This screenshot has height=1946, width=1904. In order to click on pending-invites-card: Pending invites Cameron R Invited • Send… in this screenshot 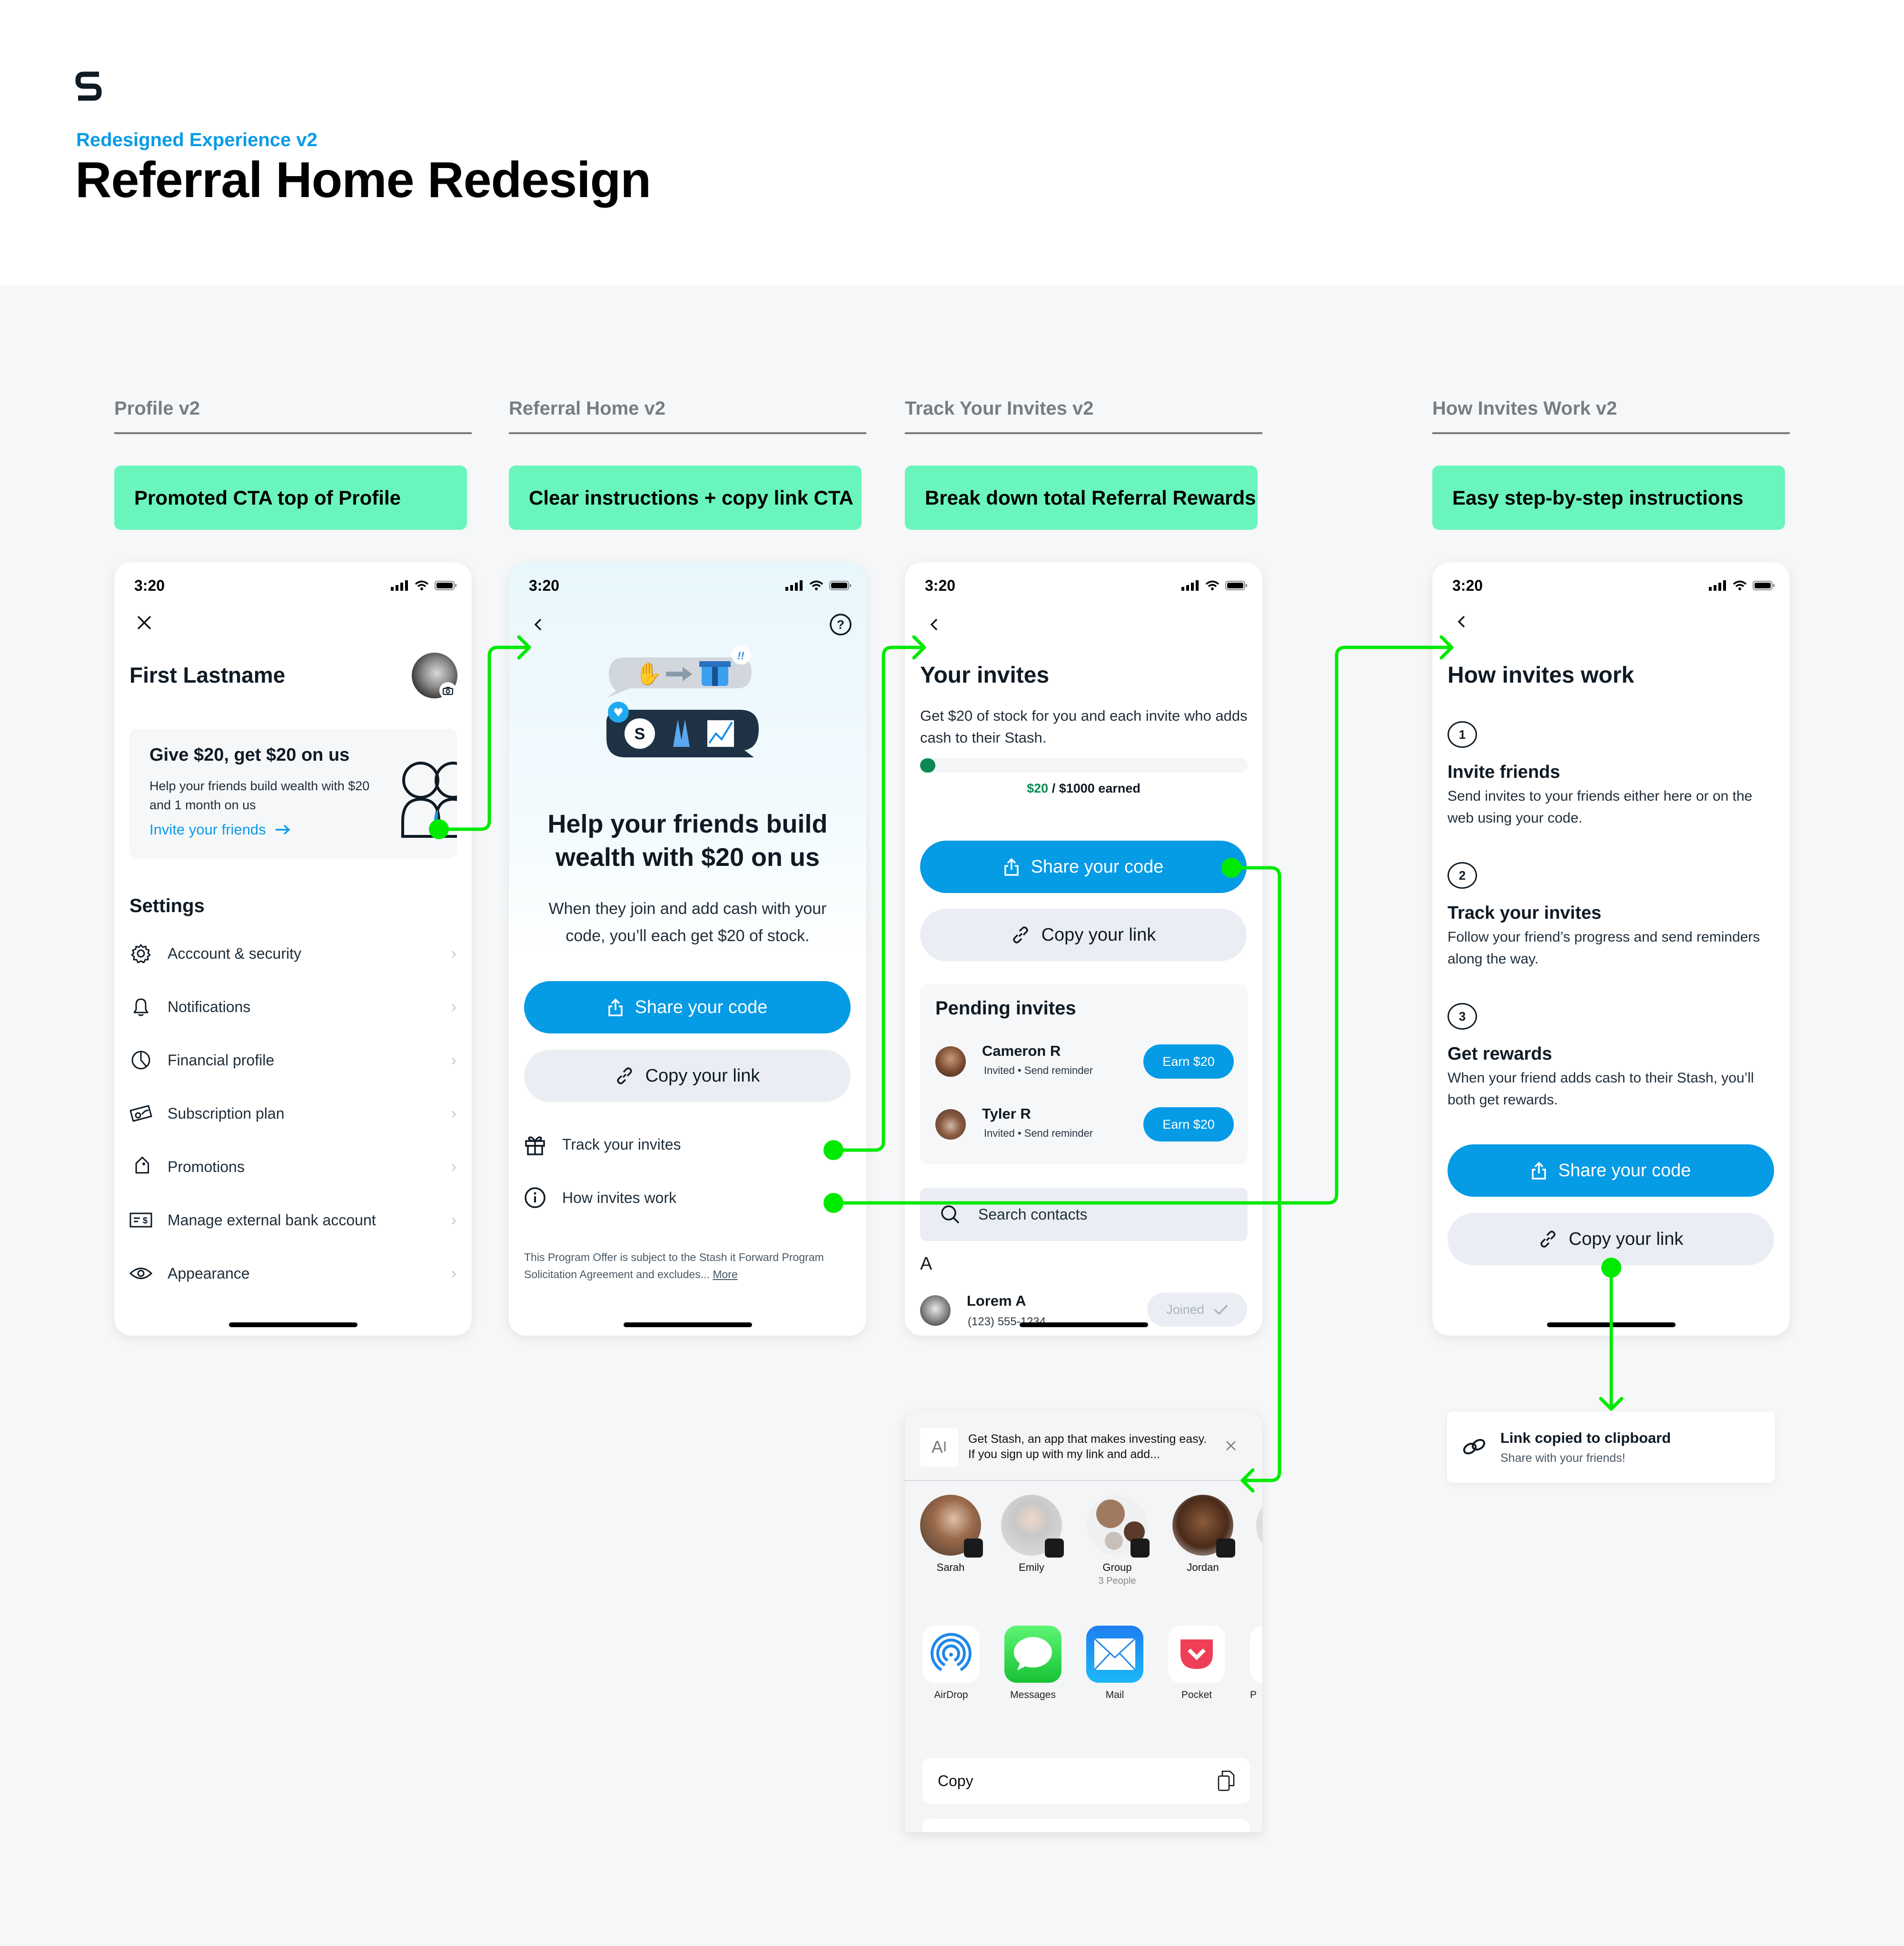, I will do `click(1084, 1074)`.